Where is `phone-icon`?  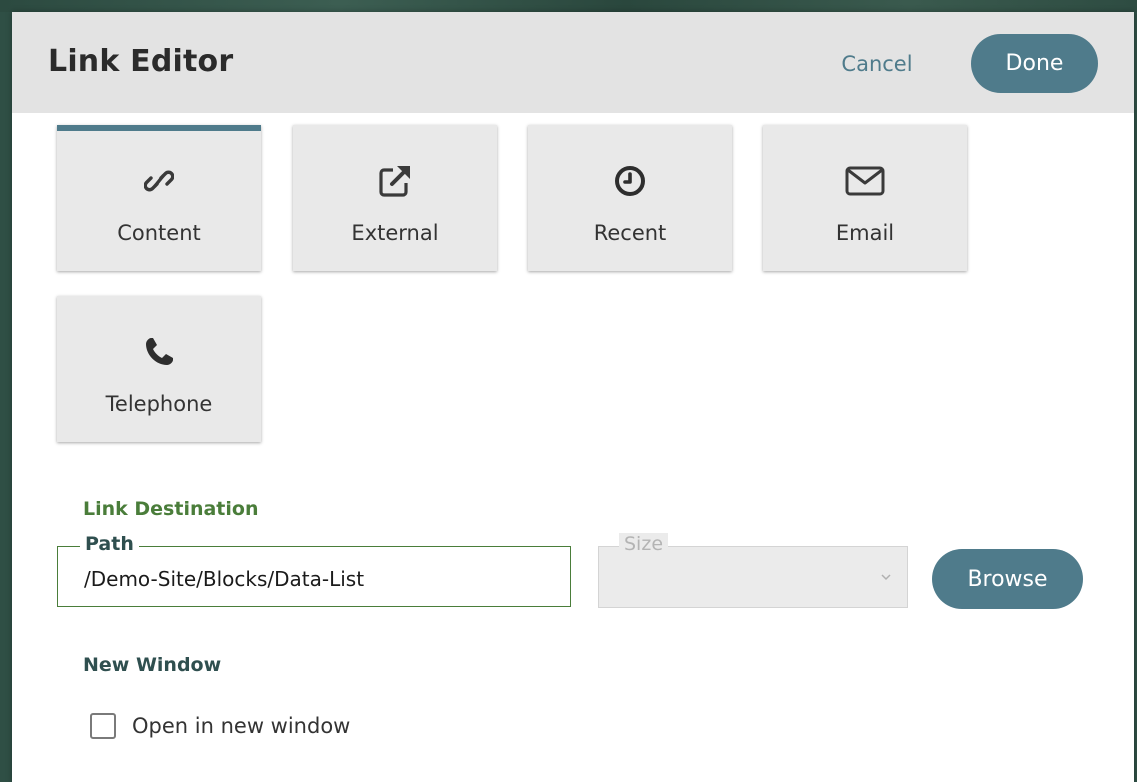 phone-icon is located at coordinates (159, 352).